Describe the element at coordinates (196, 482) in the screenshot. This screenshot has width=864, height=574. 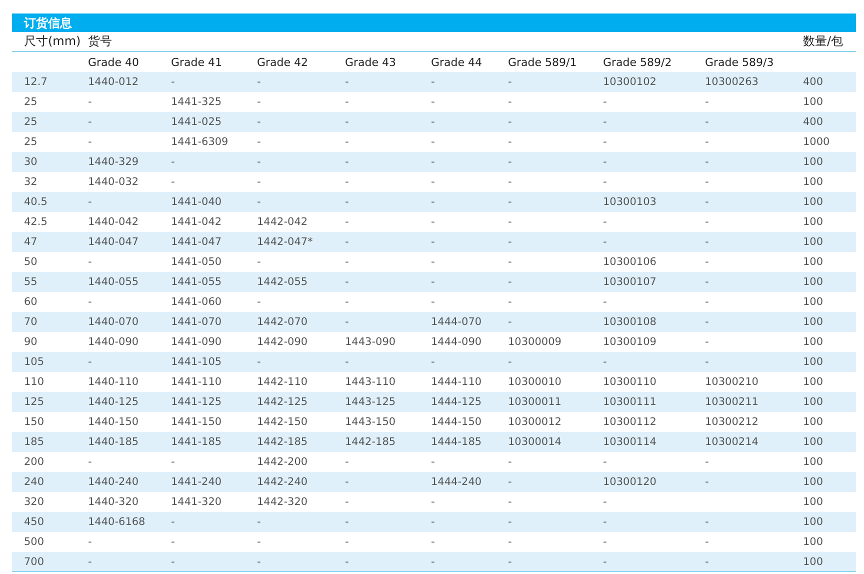
I see `table-cell-text: 1441-240` at that location.